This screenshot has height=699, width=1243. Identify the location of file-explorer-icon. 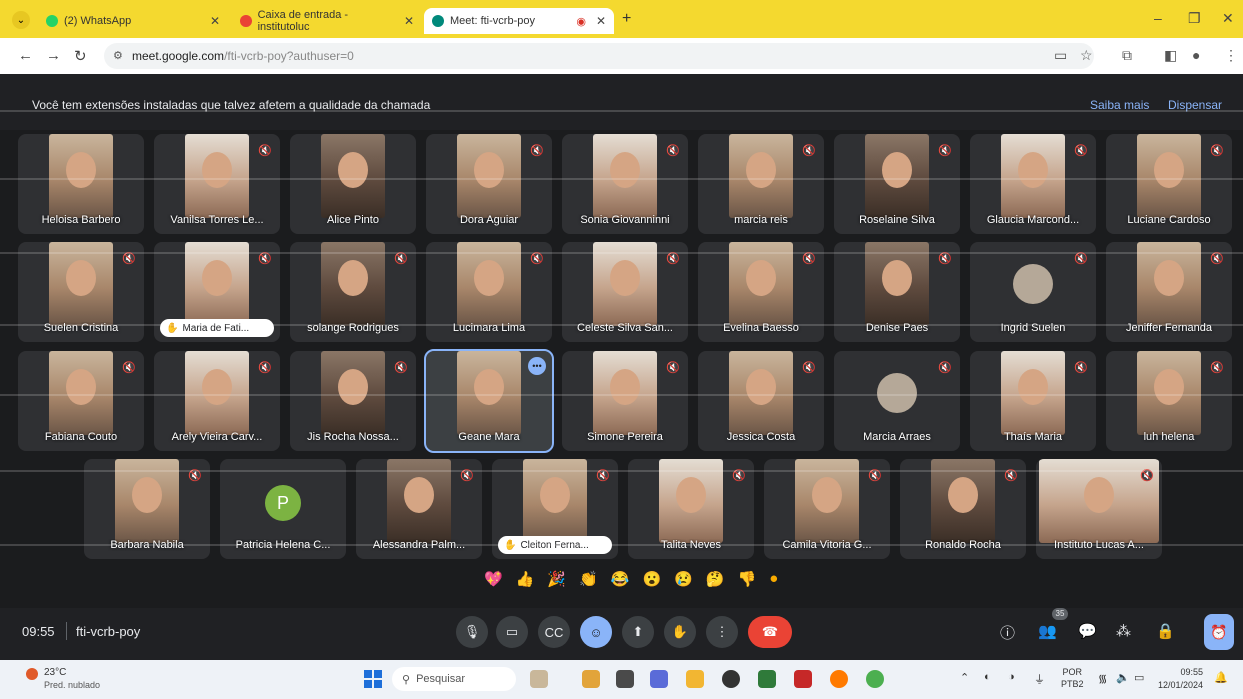
(695, 679).